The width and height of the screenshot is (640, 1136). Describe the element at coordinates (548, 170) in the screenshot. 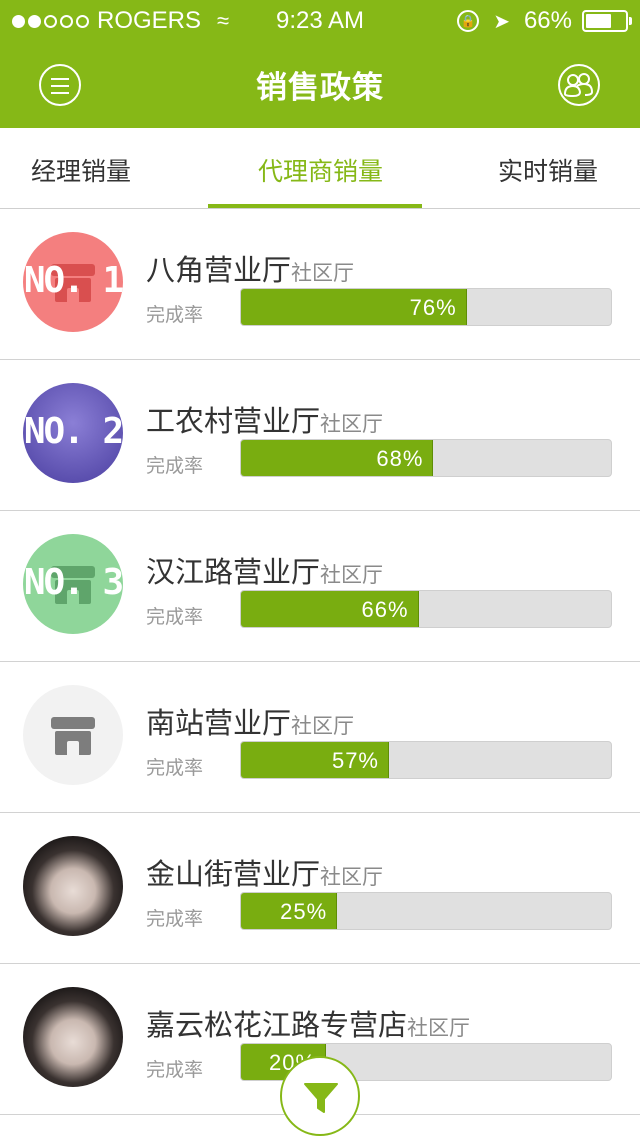

I see `tab-realtime-sales: 实时销量` at that location.